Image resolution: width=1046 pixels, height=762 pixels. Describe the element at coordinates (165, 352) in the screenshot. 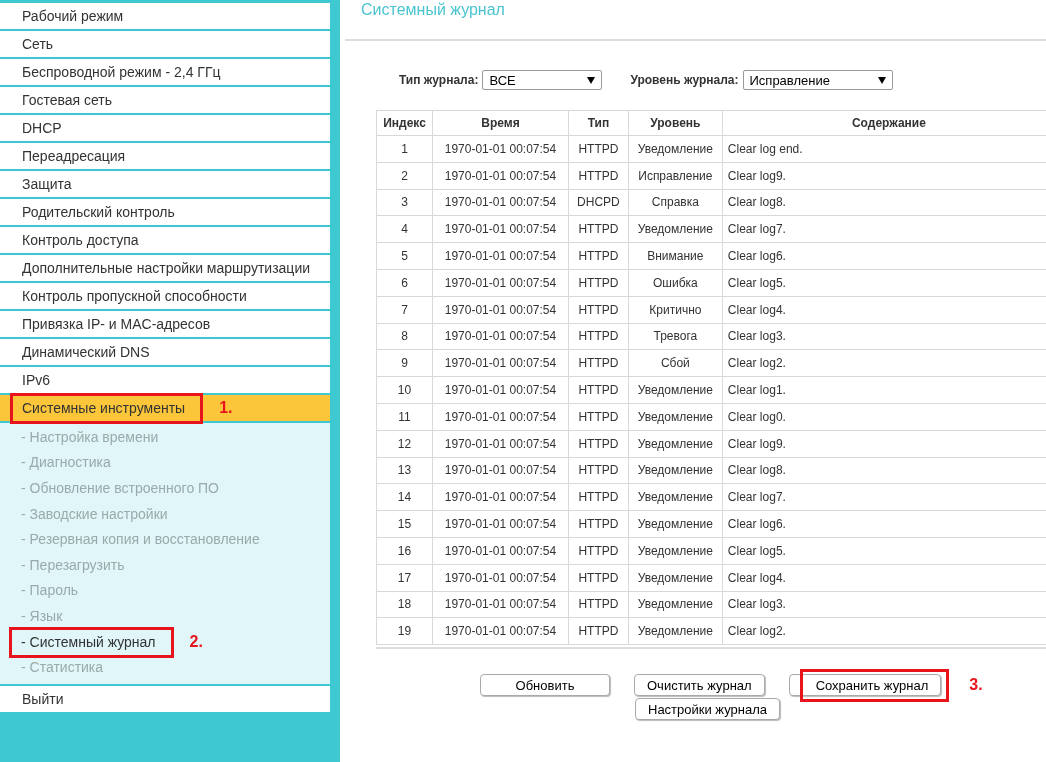

I see `sidebar-item: Динамический DNS` at that location.